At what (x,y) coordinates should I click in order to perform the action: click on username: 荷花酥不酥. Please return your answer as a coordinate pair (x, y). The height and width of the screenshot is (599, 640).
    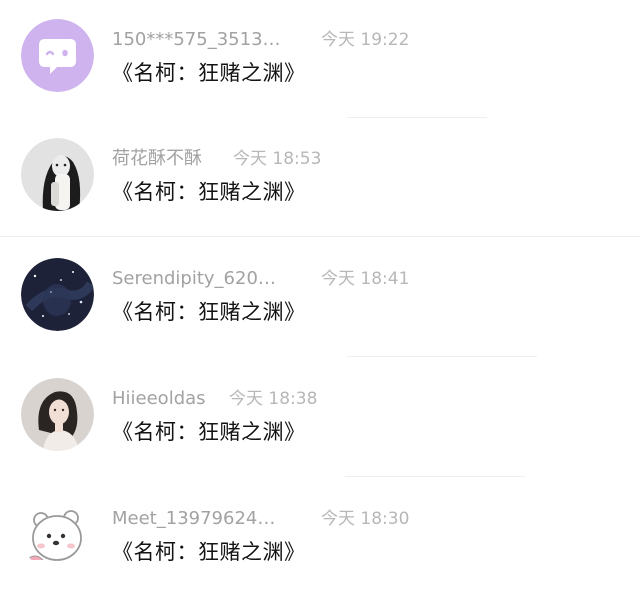
    Looking at the image, I should click on (157, 159).